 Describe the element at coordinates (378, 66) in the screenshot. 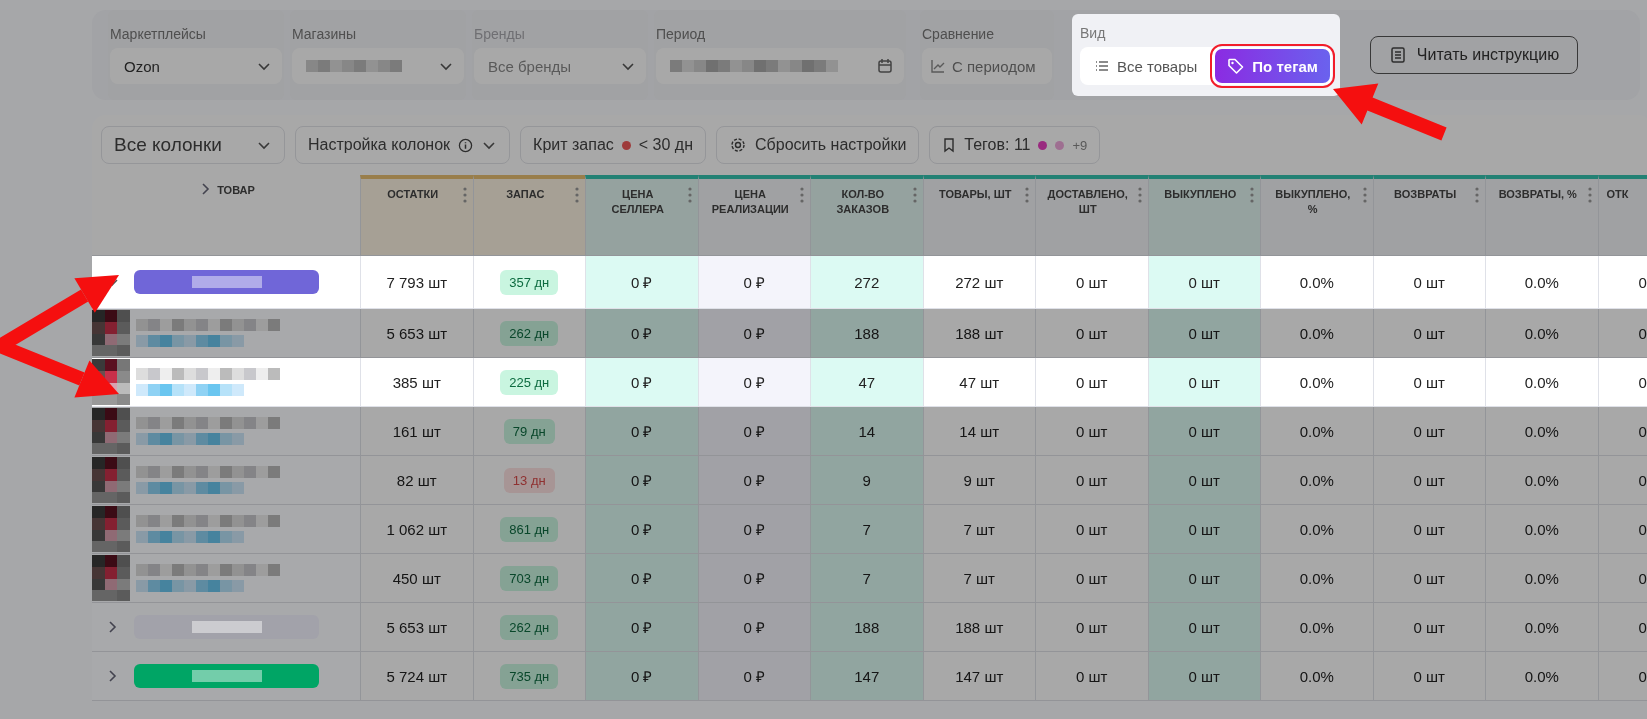

I see `dropdown` at that location.